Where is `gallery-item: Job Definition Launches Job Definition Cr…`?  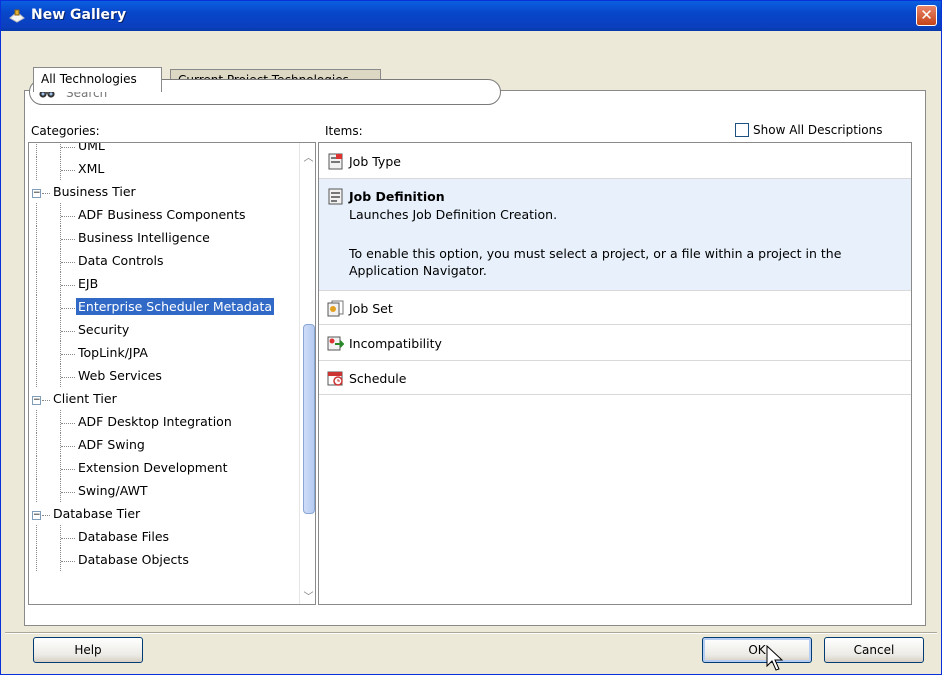 gallery-item: Job Definition Launches Job Definition Cr… is located at coordinates (615, 235).